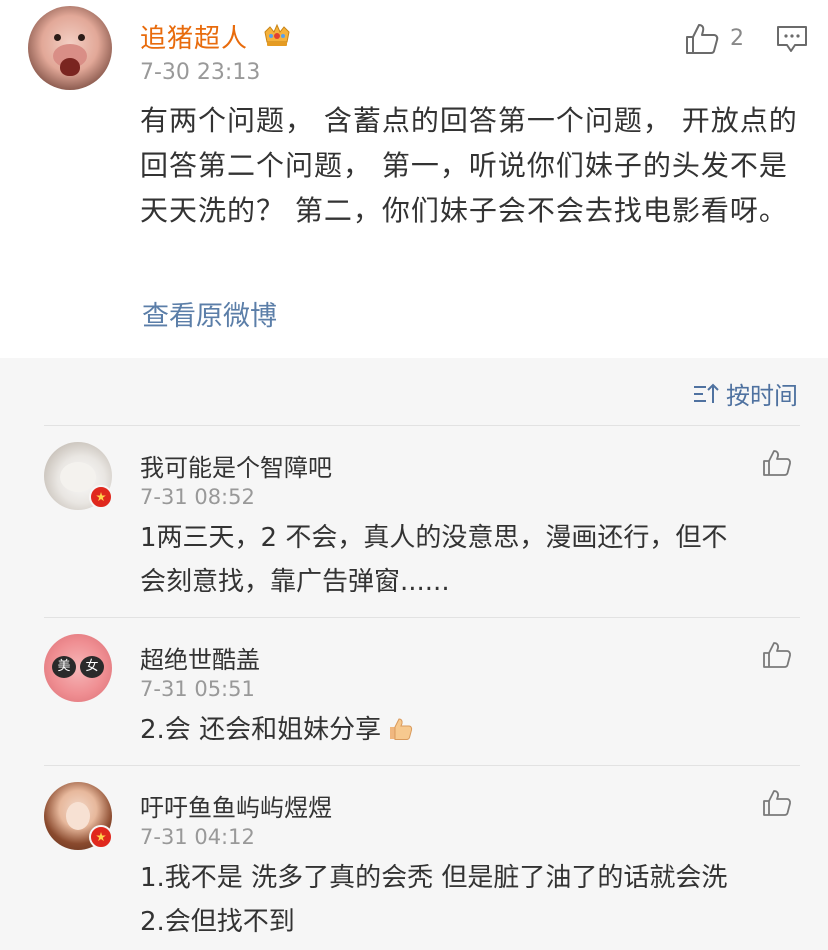  Describe the element at coordinates (194, 36) in the screenshot. I see `author-name: 追猪超人` at that location.